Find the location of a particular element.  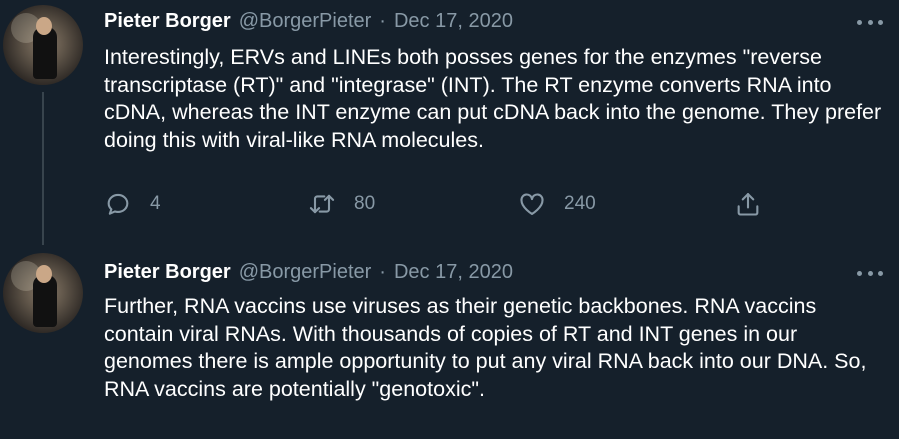

share-button is located at coordinates (748, 204).